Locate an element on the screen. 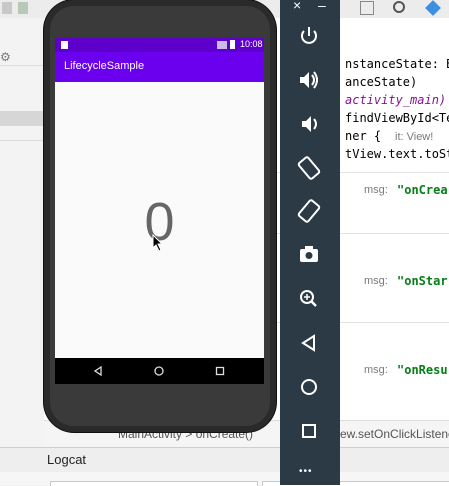 Image resolution: width=449 pixels, height=486 pixels. minimize-icon: – is located at coordinates (322, 6).